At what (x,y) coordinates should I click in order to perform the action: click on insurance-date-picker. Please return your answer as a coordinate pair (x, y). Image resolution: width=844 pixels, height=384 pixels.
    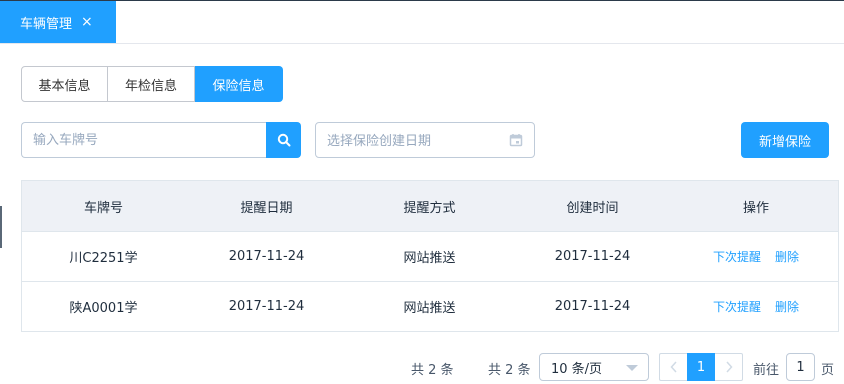
    Looking at the image, I should click on (425, 140).